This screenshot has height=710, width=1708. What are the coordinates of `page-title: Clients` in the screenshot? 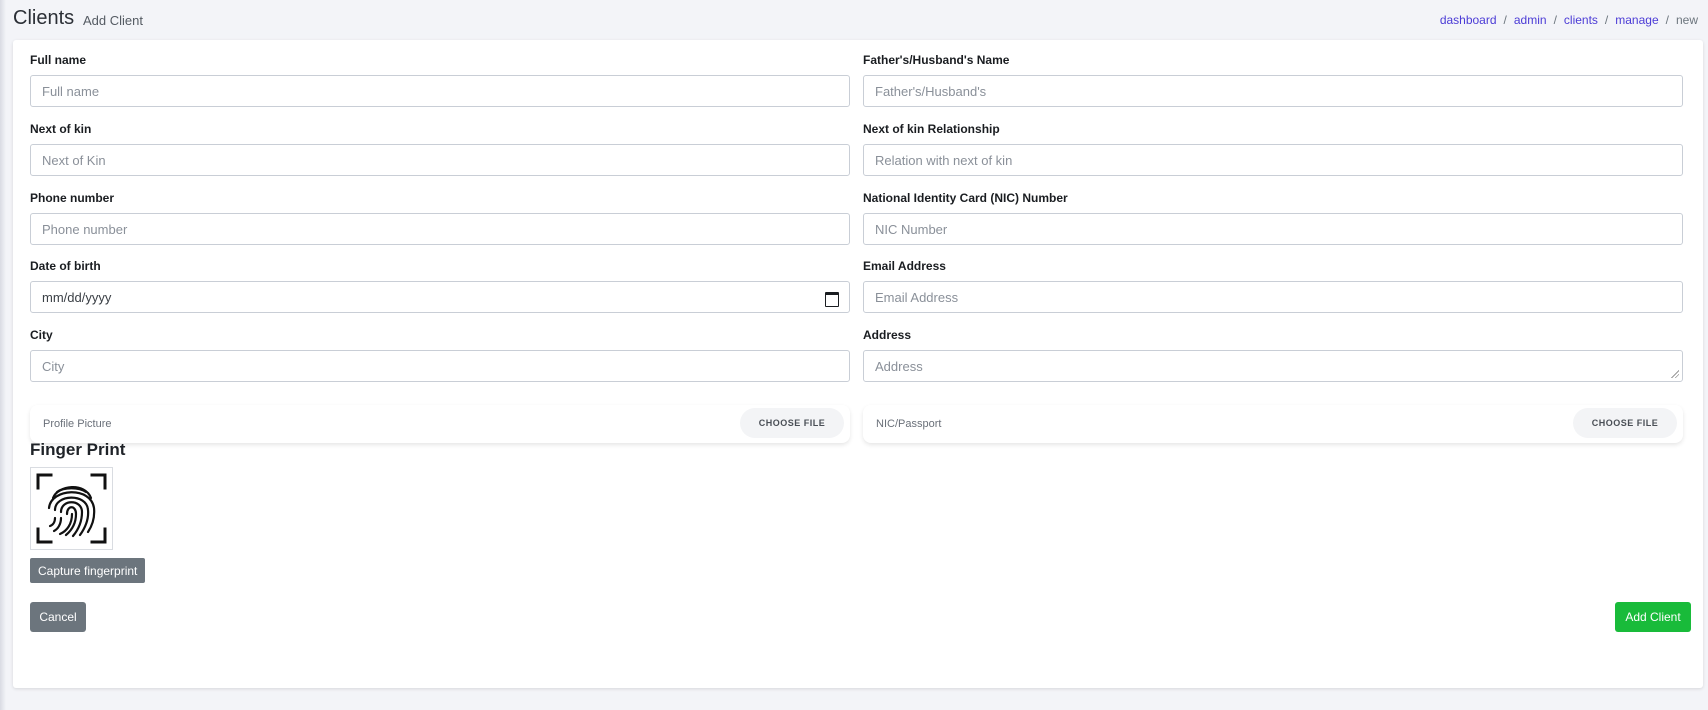 It's located at (44, 18).